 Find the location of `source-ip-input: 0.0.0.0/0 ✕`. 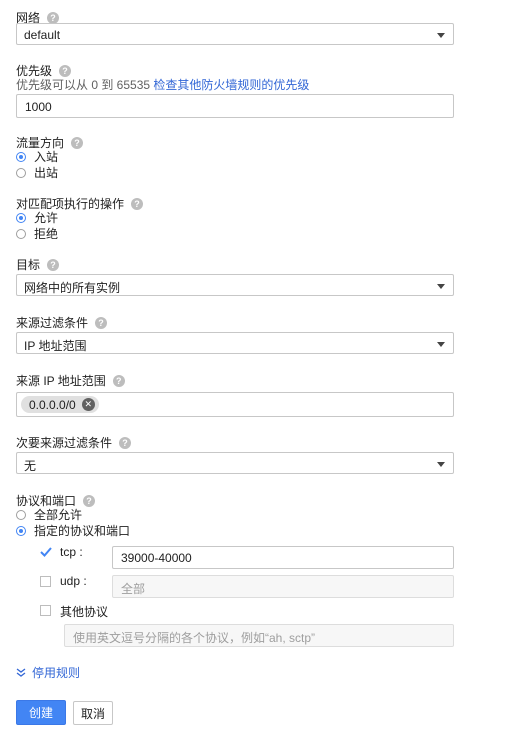

source-ip-input: 0.0.0.0/0 ✕ is located at coordinates (235, 404).